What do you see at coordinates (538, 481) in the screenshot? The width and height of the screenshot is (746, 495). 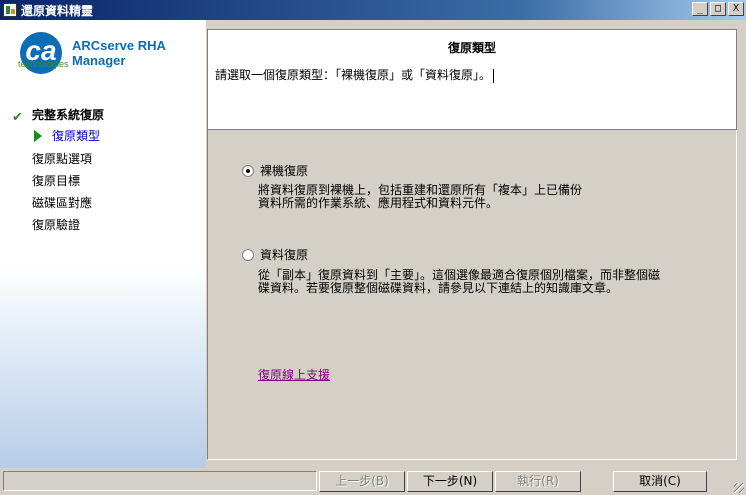 I see `run-button: 執行(R)` at bounding box center [538, 481].